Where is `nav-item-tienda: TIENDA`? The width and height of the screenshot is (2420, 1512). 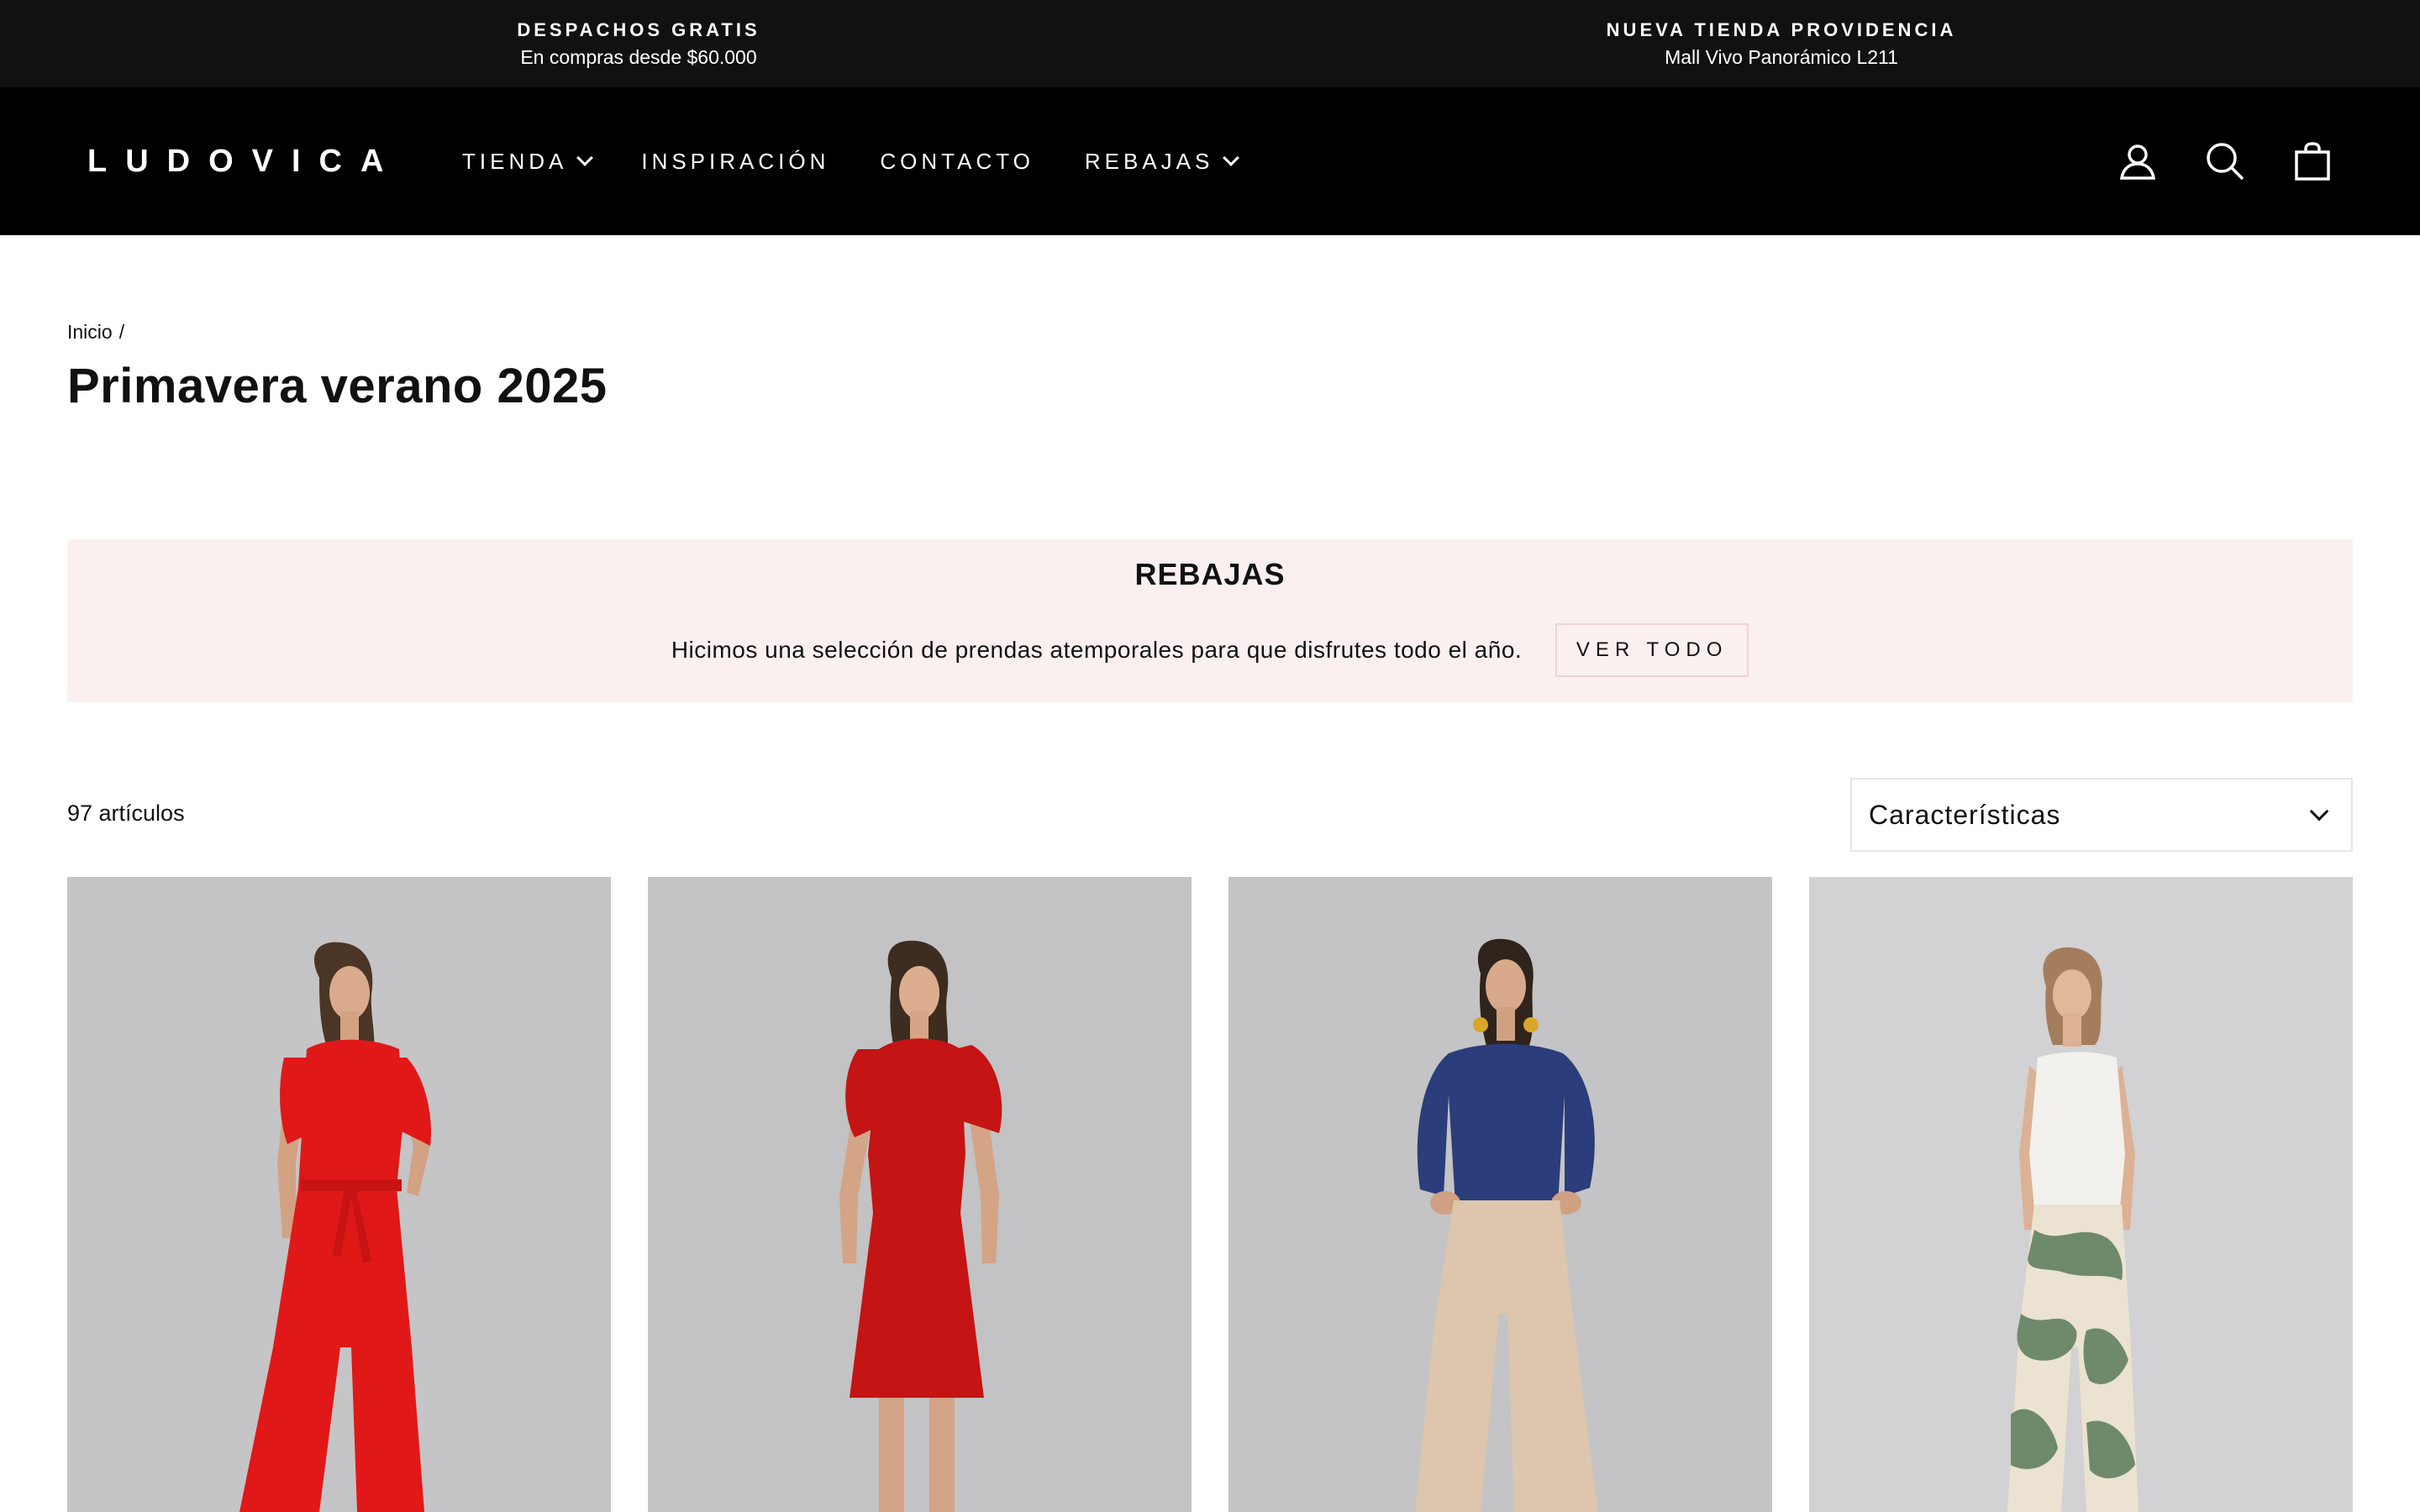 nav-item-tienda: TIENDA is located at coordinates (528, 161).